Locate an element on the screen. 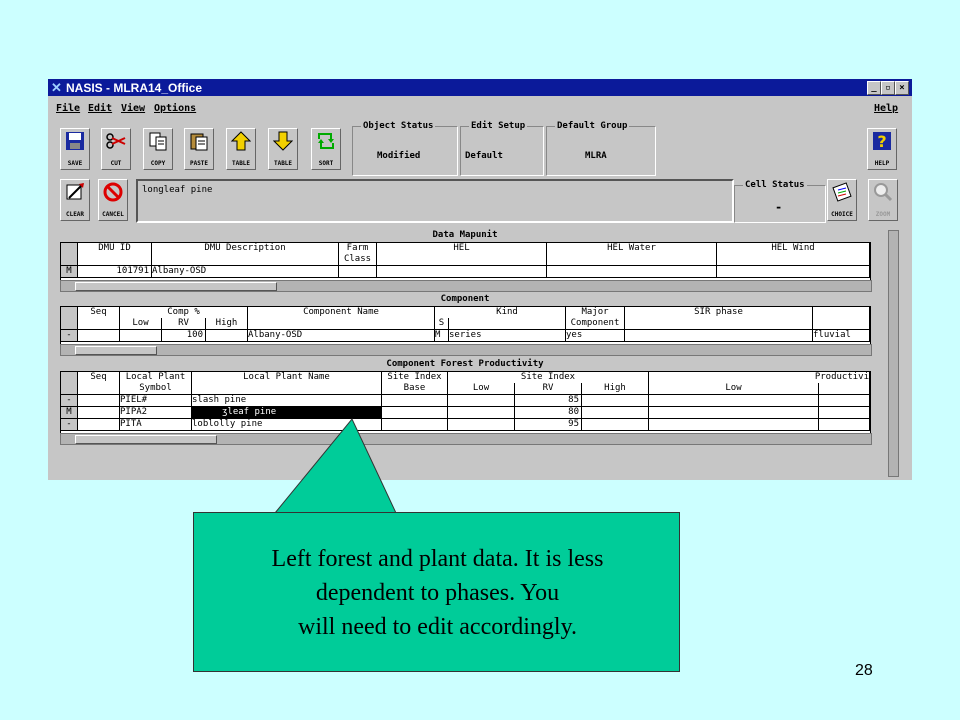 This screenshot has height=720, width=960. callout-line-1: Left forest and plant data. It is less is located at coordinates (437, 559).